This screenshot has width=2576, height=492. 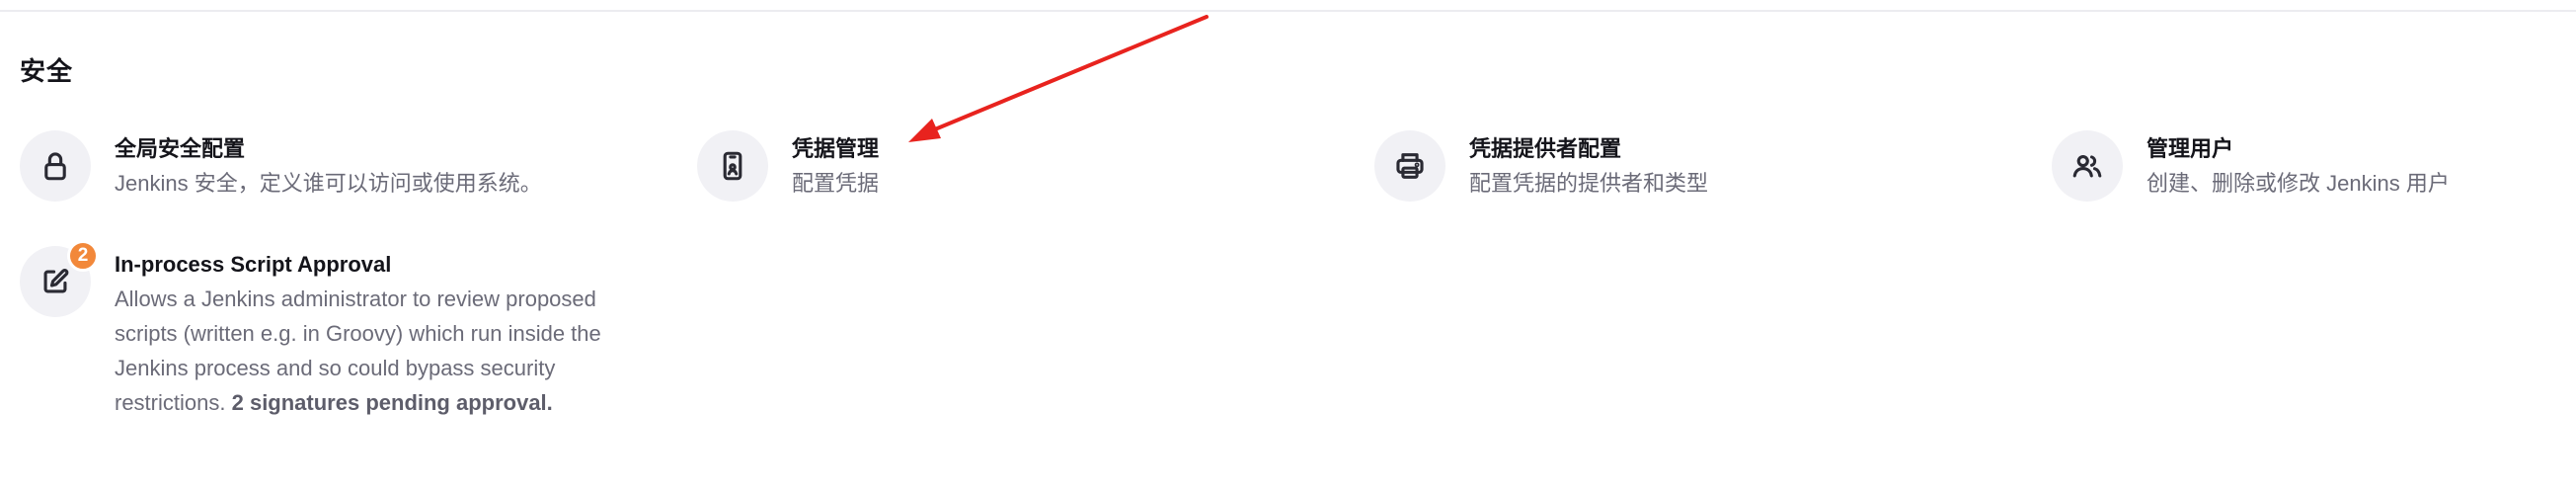 I want to click on lock-icon-circle, so click(x=55, y=166).